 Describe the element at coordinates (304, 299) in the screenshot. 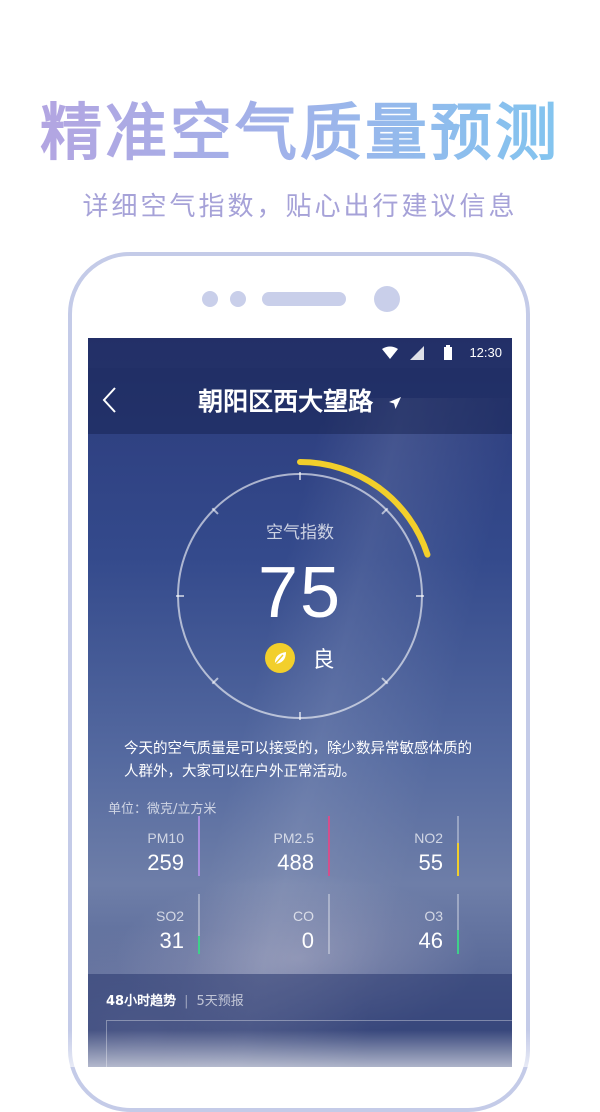

I see `phone-speaker` at that location.